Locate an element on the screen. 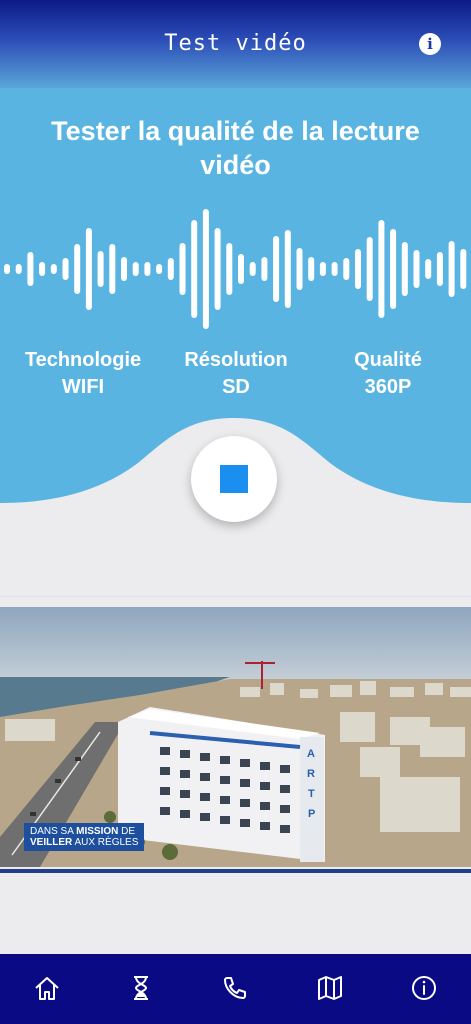  caption-part-bold: MISSION is located at coordinates (97, 831).